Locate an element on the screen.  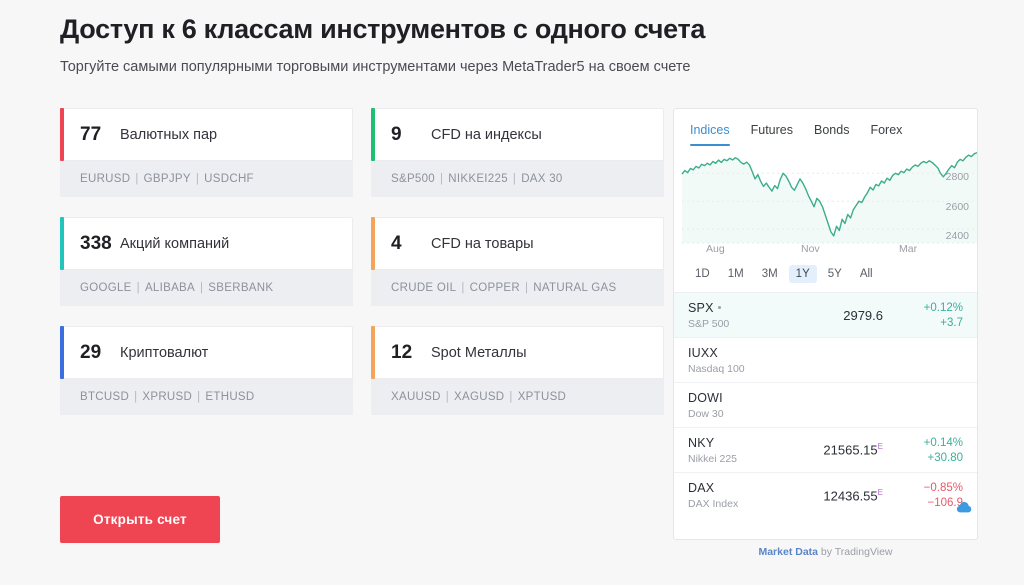
tab-futures: Futures is located at coordinates (772, 134).